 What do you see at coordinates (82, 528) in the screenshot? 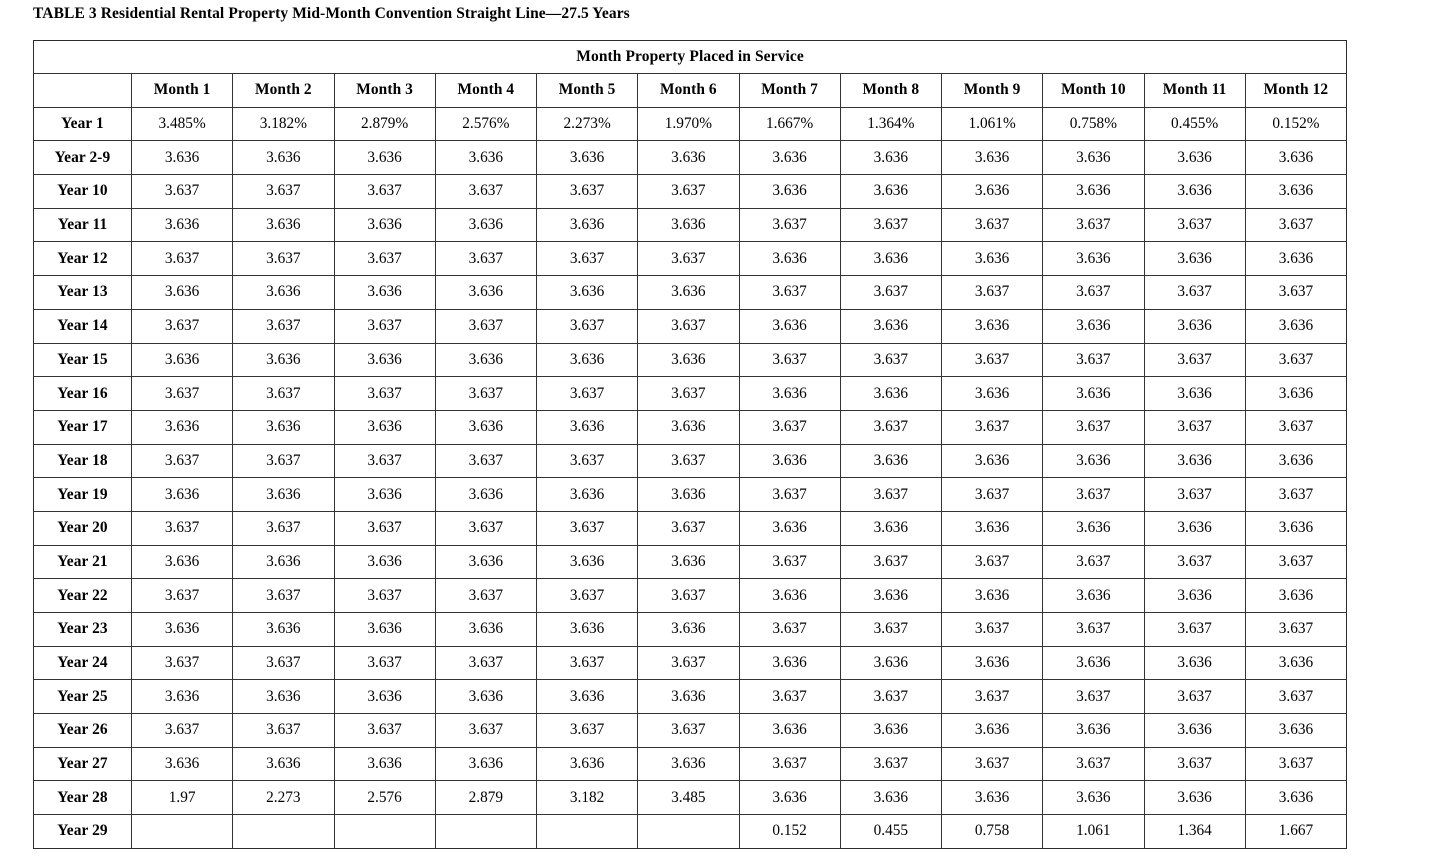
I see `row-label: Year 20` at bounding box center [82, 528].